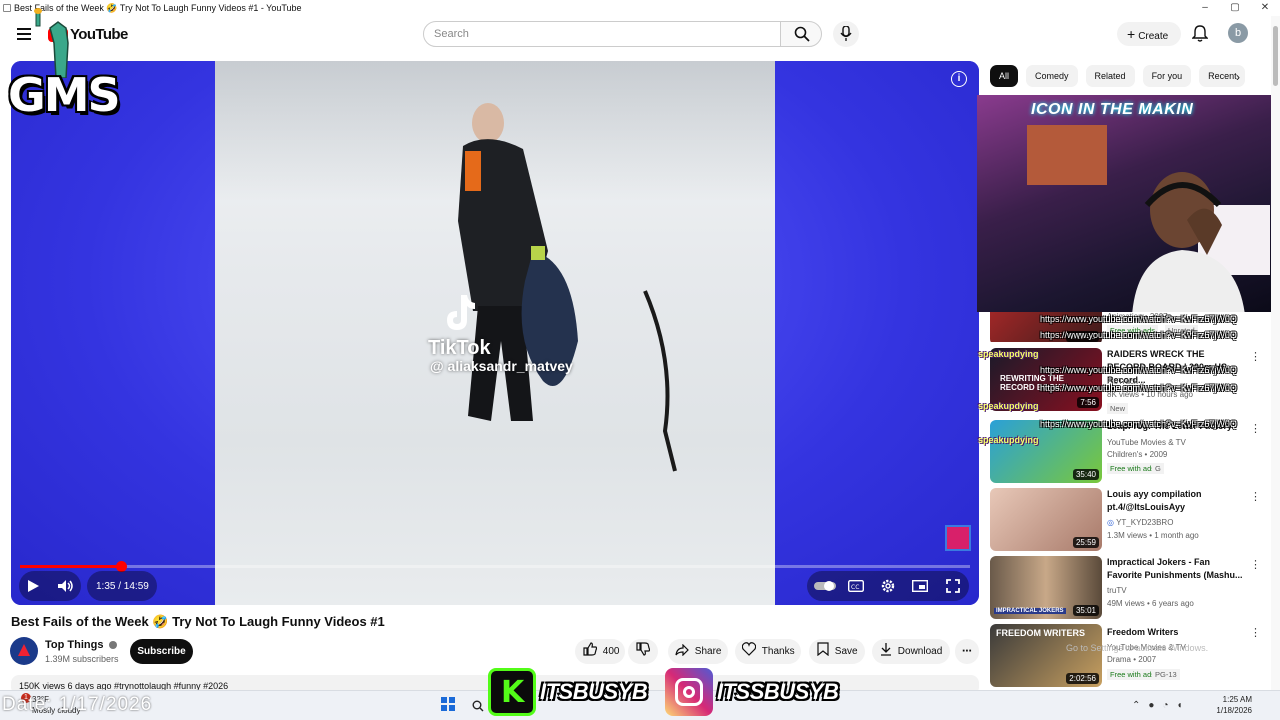 This screenshot has width=1280, height=720. What do you see at coordinates (1232, 705) in the screenshot?
I see `taskbar-clock: 1:25 AM 1/18/2026` at bounding box center [1232, 705].